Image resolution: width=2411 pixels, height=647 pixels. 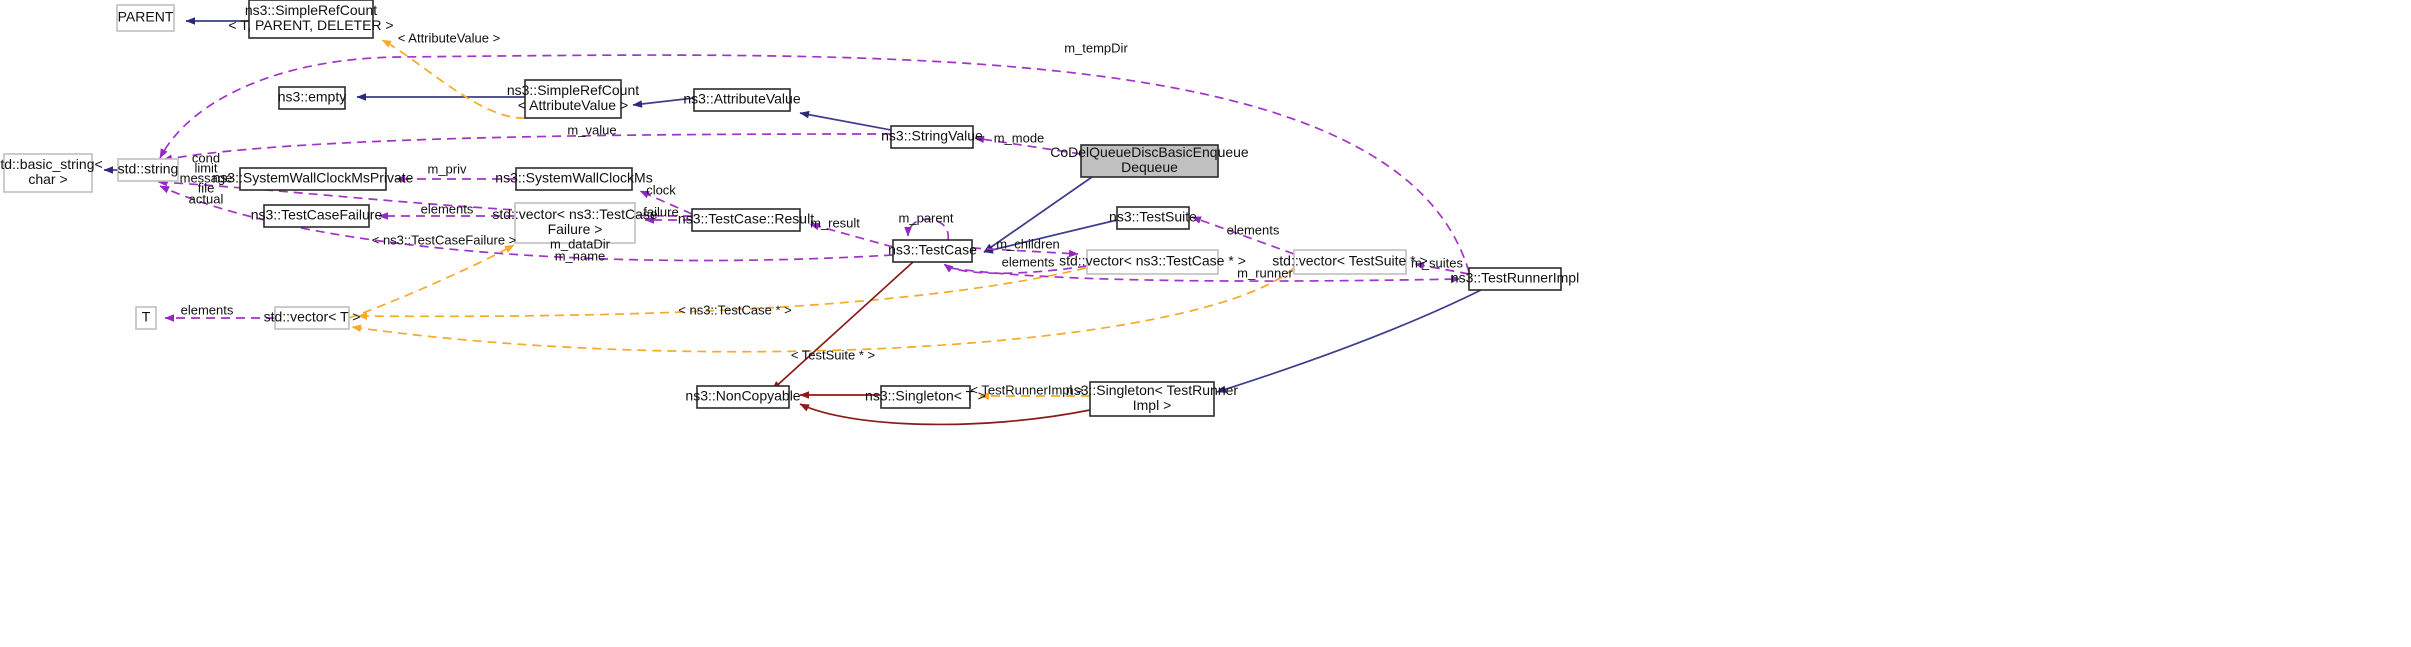 I want to click on node-vec_testcase_ptr: std::vector< ns3::TestCase * >, so click(x=1152, y=262).